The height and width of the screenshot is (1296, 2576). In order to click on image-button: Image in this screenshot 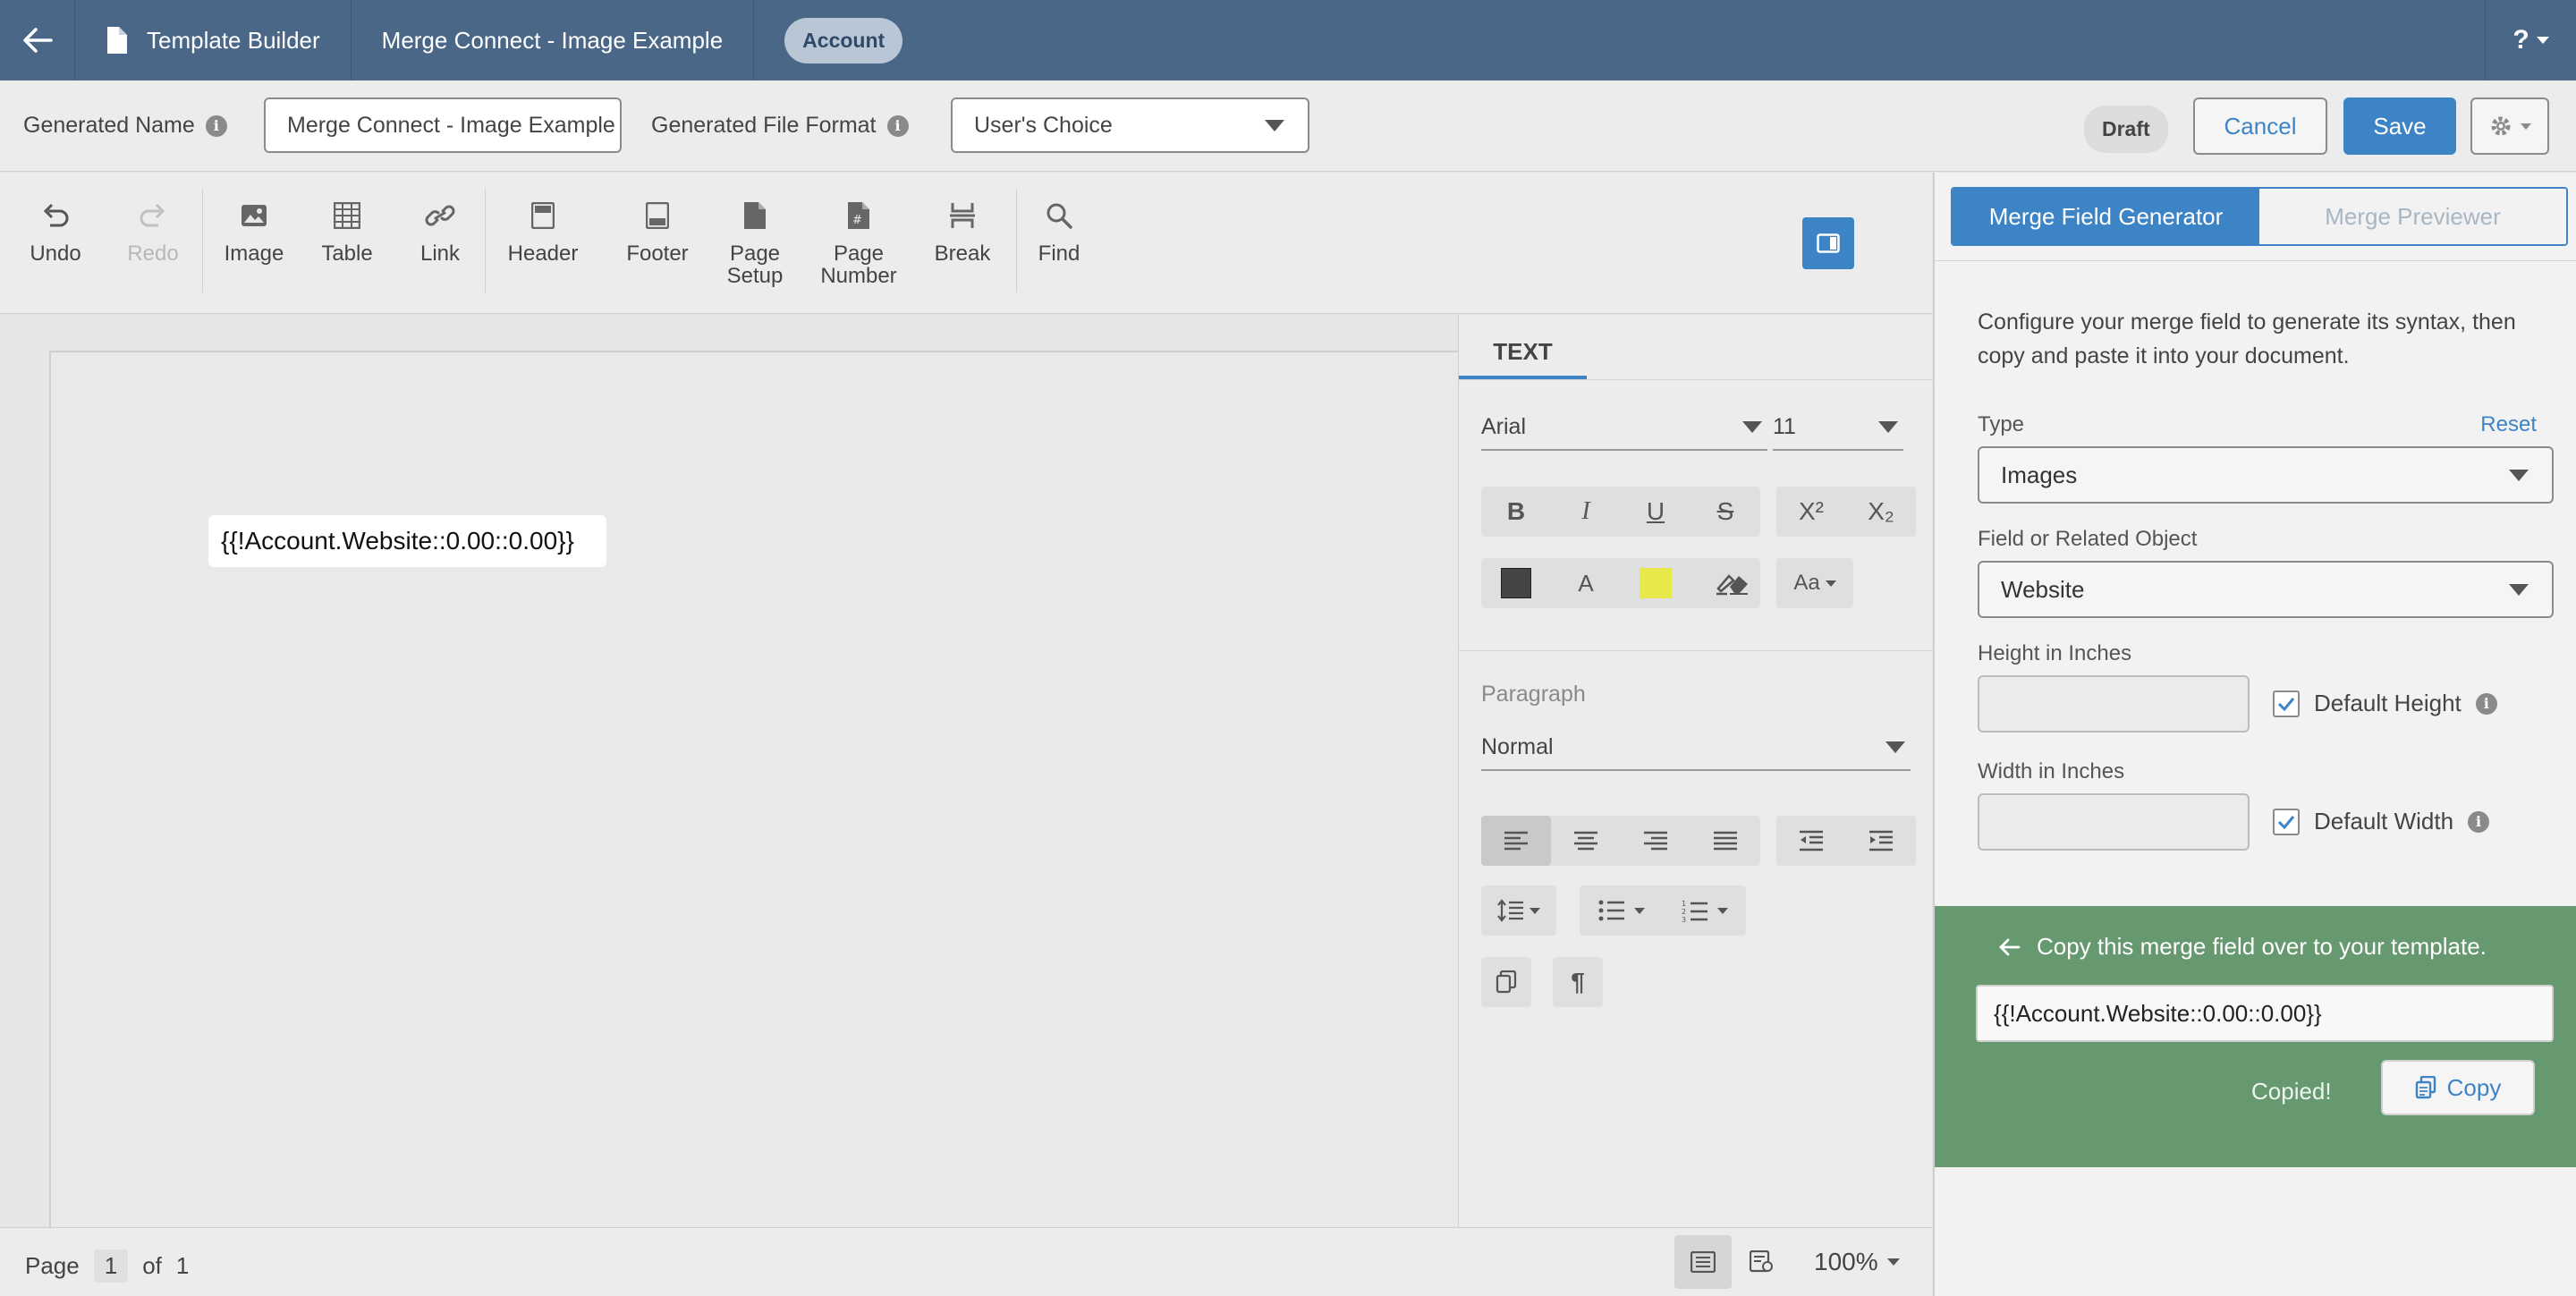, I will do `click(254, 230)`.